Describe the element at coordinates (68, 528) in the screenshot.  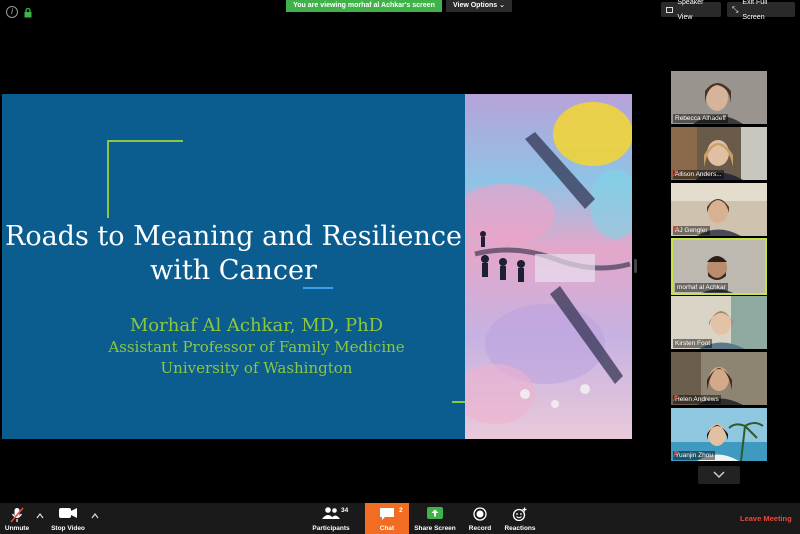
I see `stop-video-label: Stop Video` at that location.